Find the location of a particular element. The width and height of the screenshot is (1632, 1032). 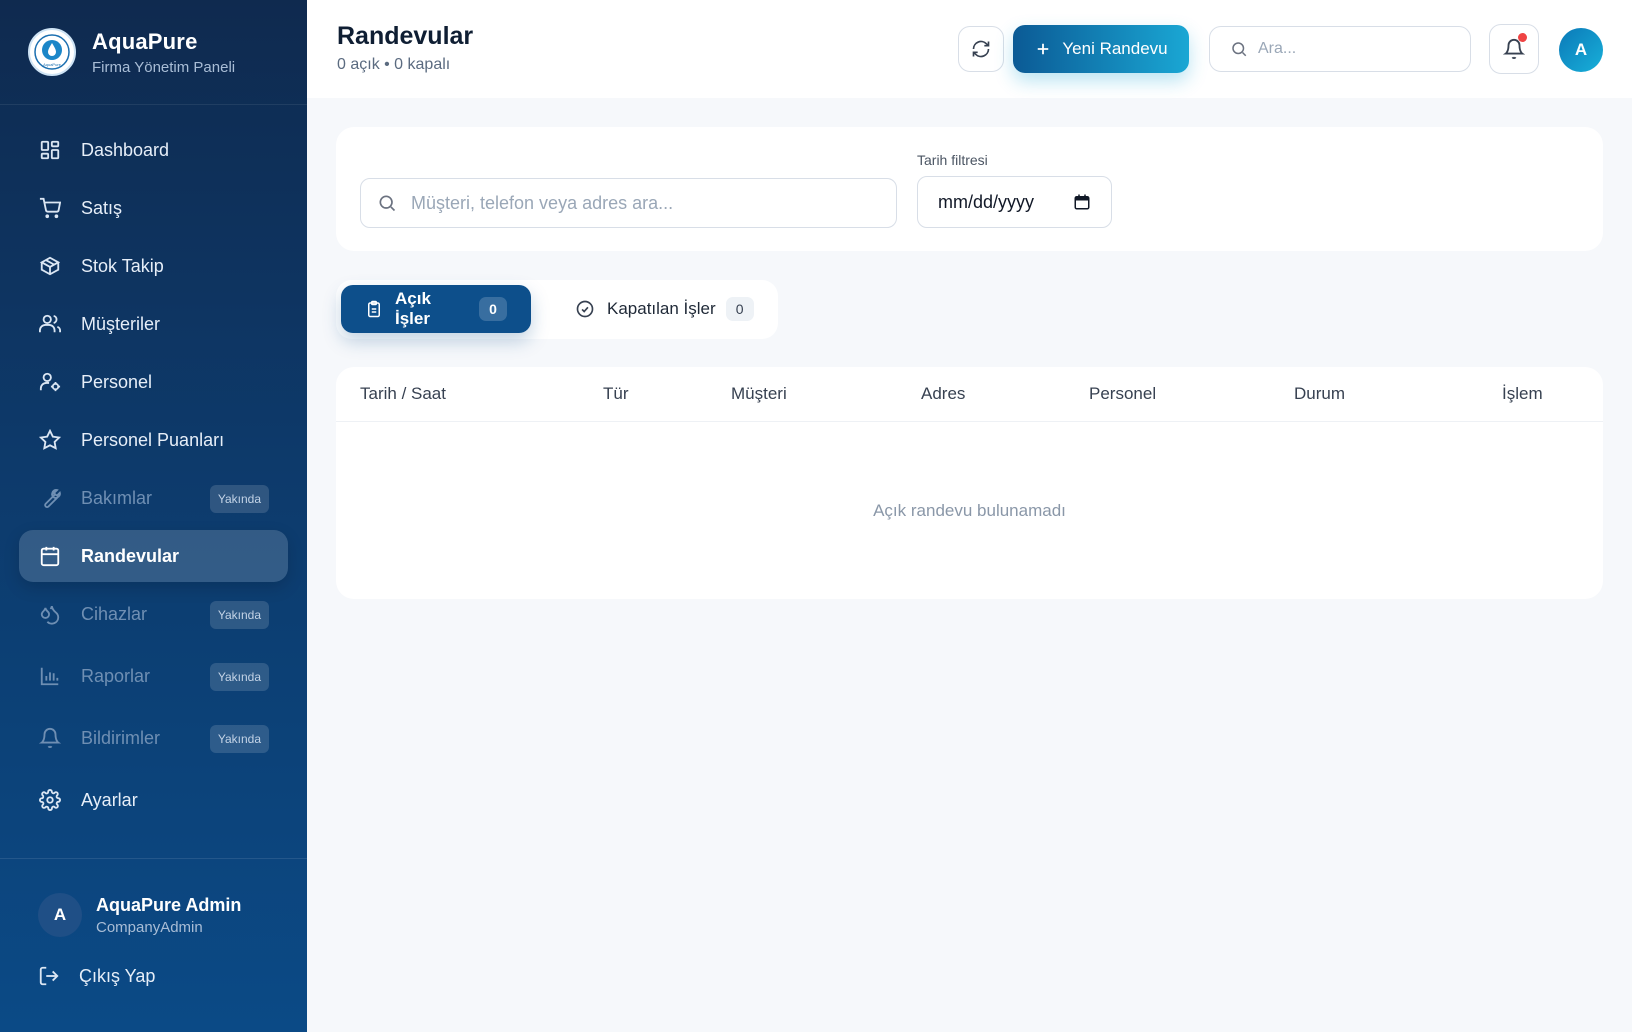

plus-icon is located at coordinates (1043, 49).